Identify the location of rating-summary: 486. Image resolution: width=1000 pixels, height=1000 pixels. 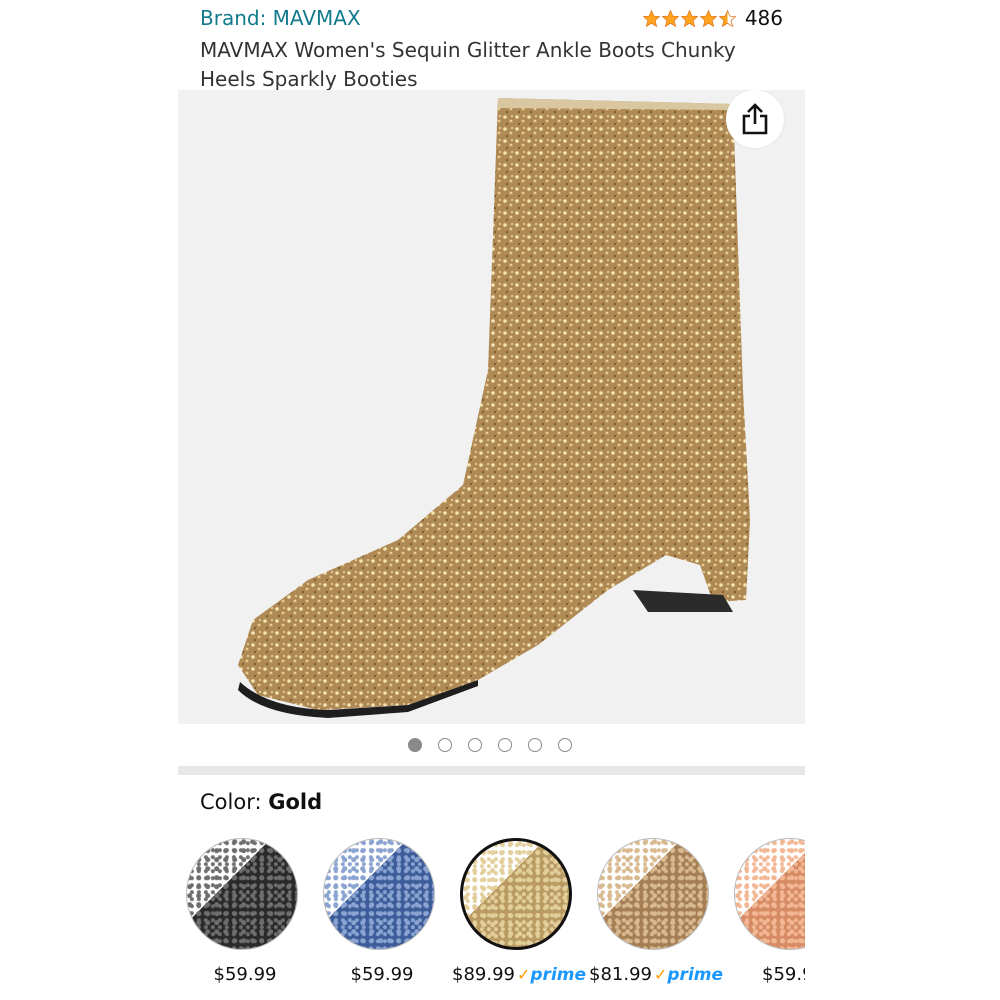
(712, 18).